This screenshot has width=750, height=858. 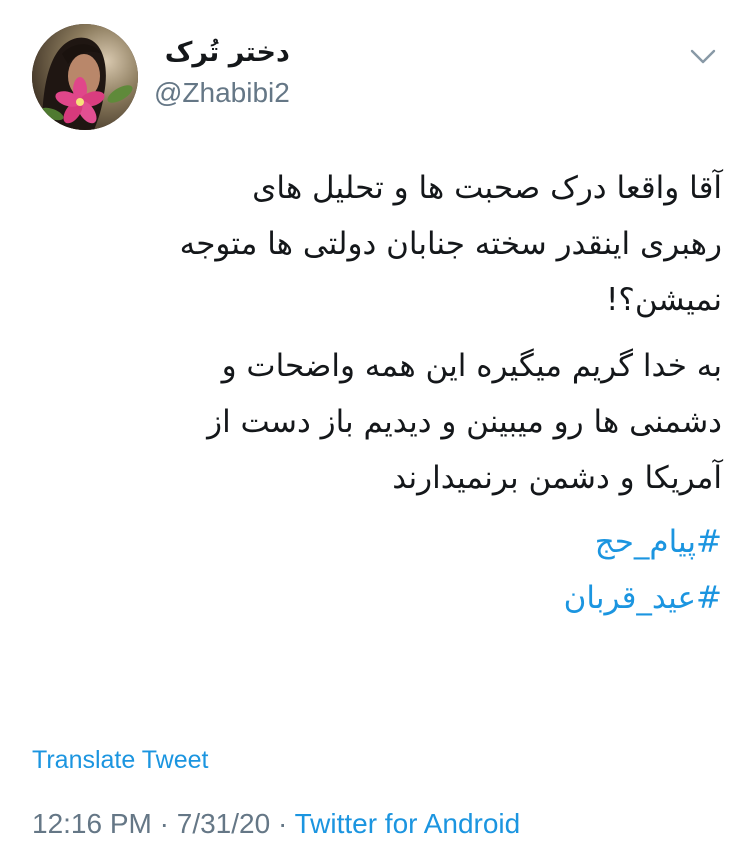 I want to click on tweet-line: آمریکا و دشمن برنمیدارند, so click(x=557, y=478).